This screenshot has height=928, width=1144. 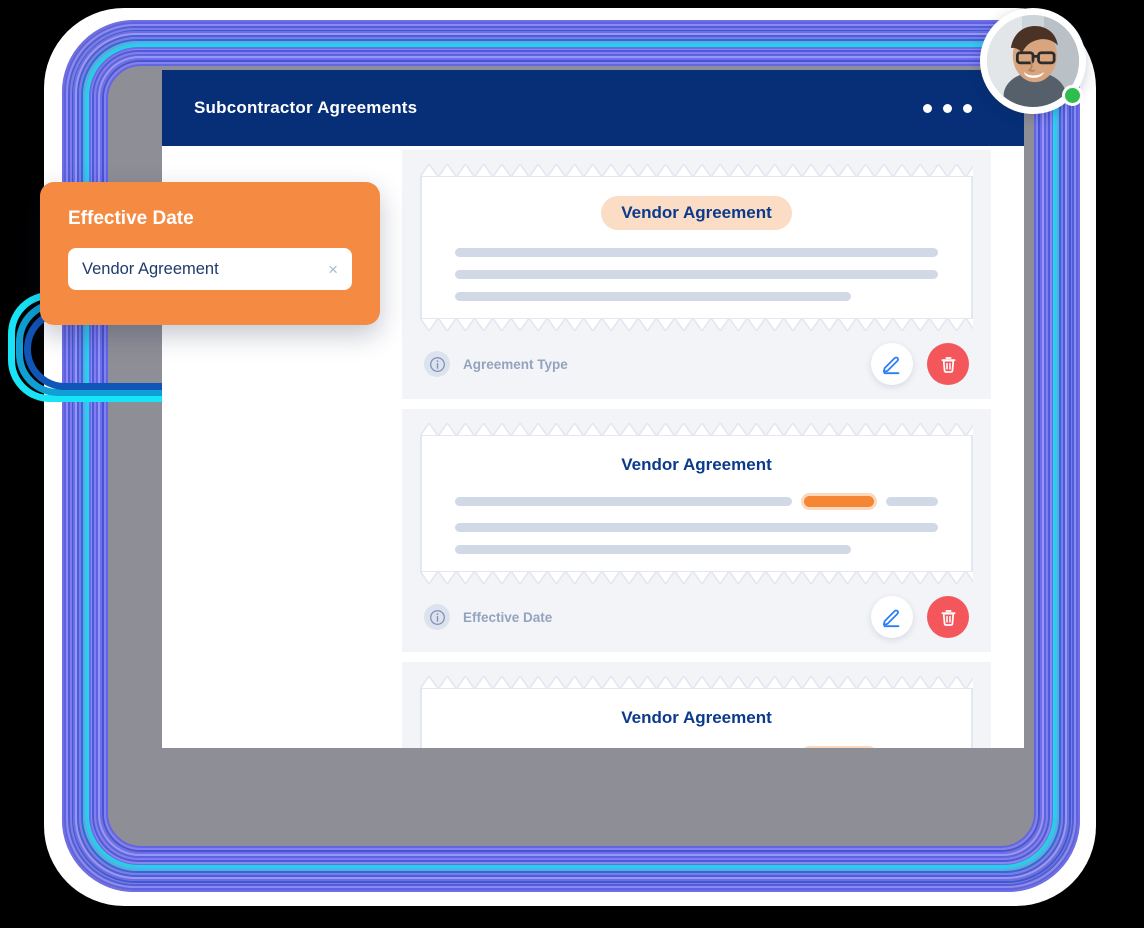 I want to click on page-title: Subcontractor Agreements, so click(x=306, y=107).